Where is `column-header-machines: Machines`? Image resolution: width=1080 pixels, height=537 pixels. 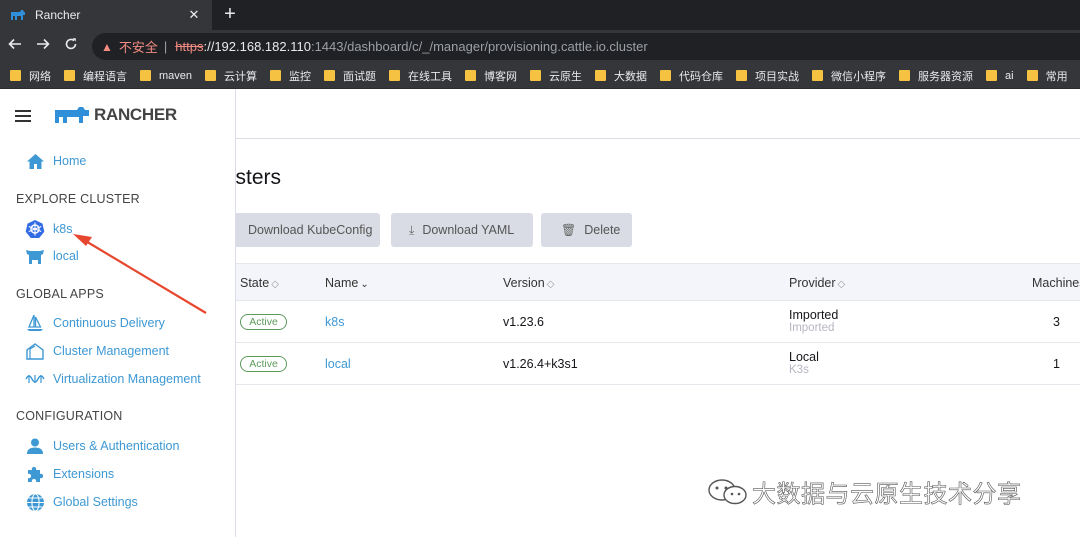 column-header-machines: Machines is located at coordinates (1056, 283).